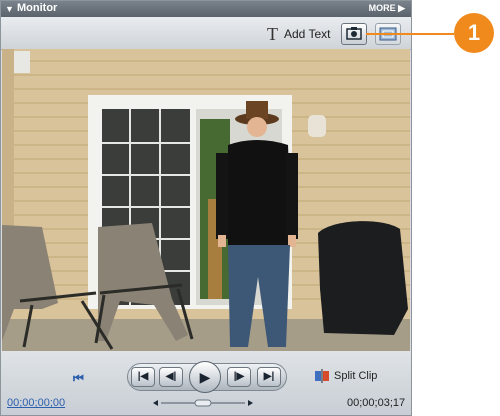  What do you see at coordinates (78, 378) in the screenshot?
I see `go-to-start-icon: ⏮` at bounding box center [78, 378].